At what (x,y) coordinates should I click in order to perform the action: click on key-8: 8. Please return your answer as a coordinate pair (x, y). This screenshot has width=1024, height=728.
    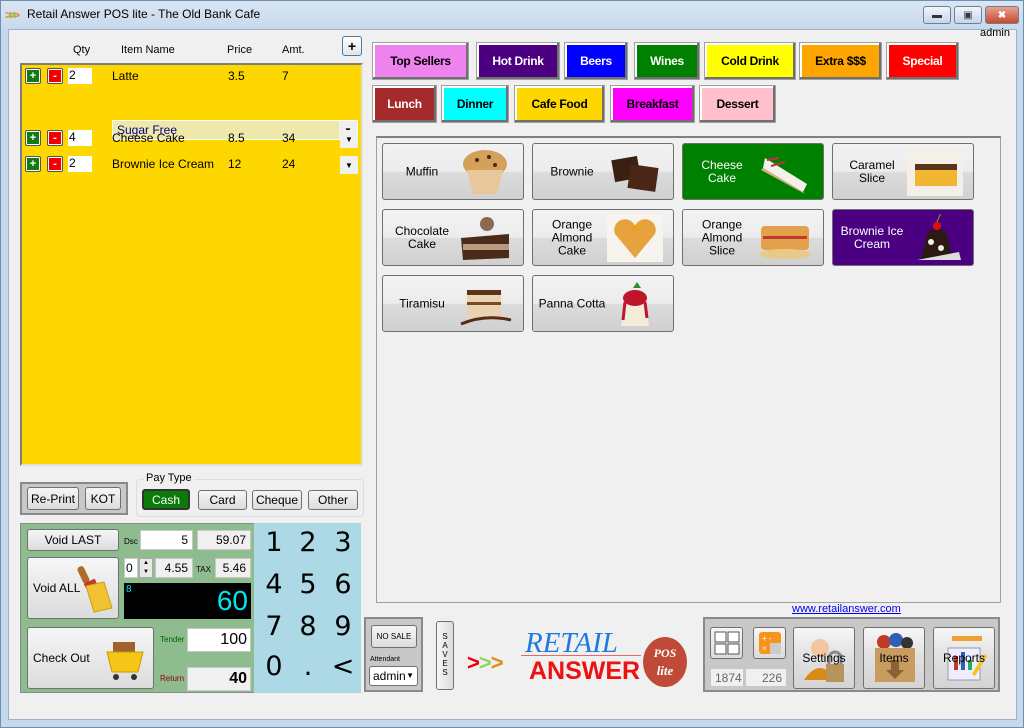
    Looking at the image, I should click on (308, 626).